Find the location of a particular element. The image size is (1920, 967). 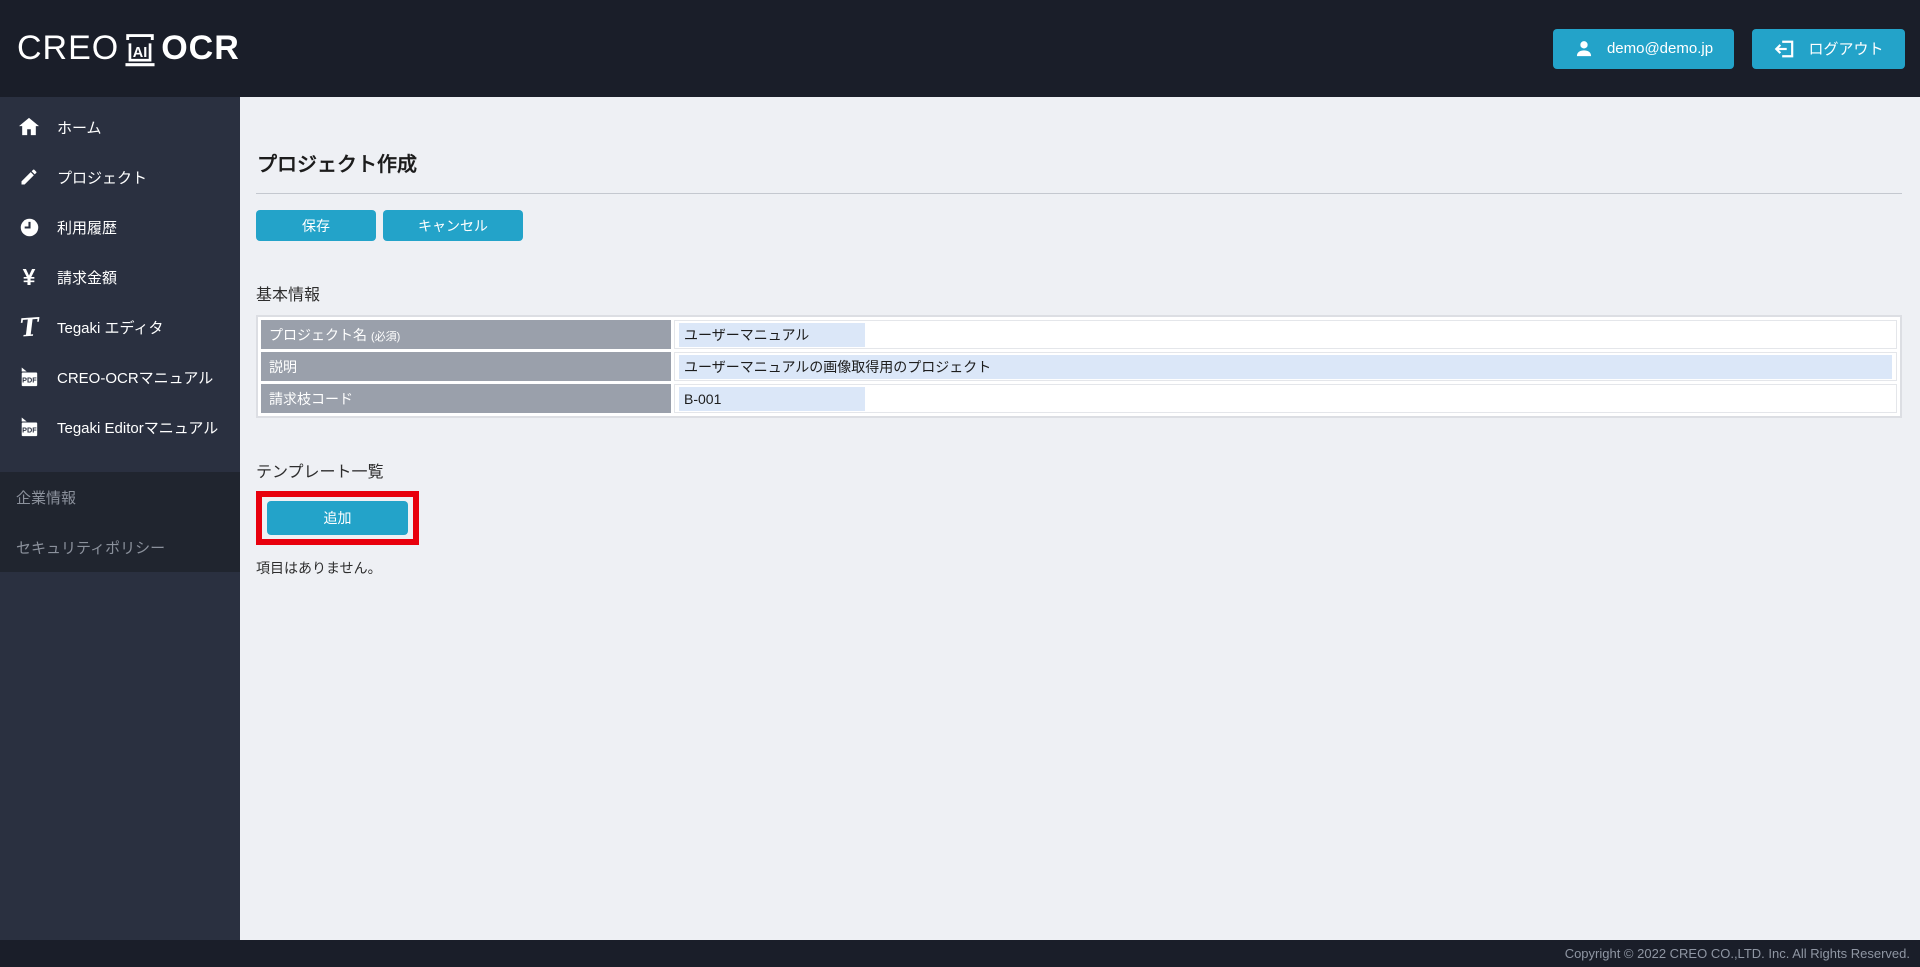

billing-code-cell is located at coordinates (1285, 398).